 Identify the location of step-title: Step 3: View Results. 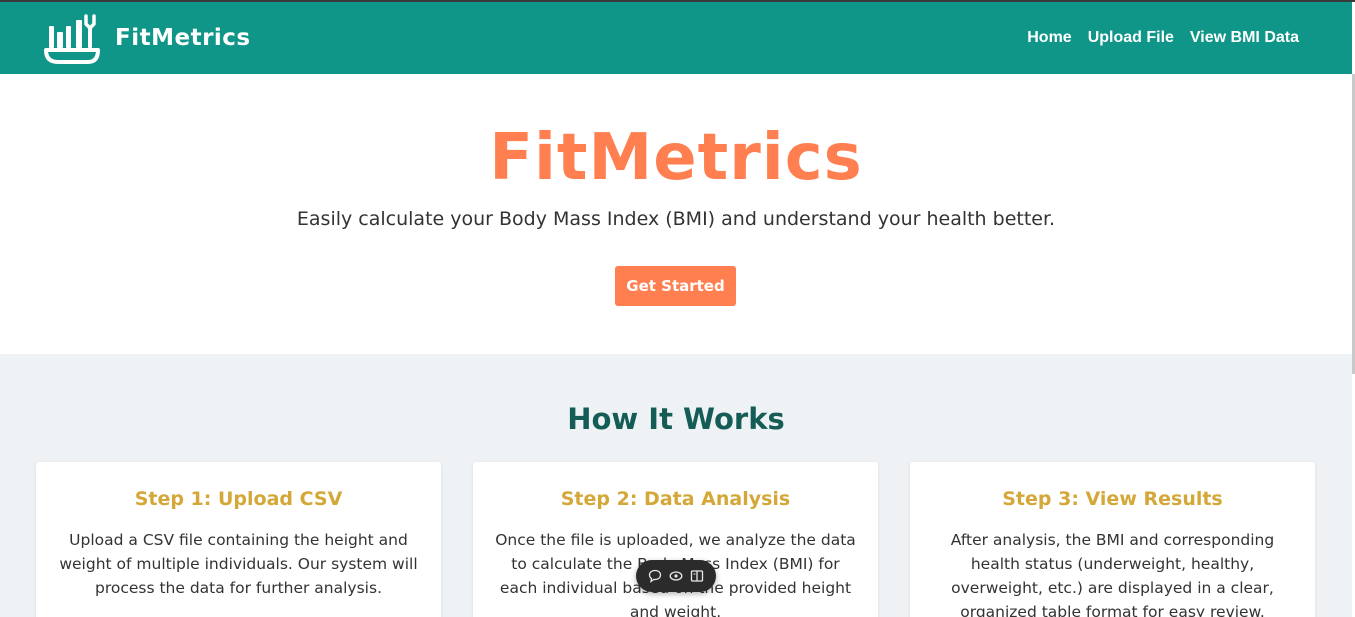
(1112, 499).